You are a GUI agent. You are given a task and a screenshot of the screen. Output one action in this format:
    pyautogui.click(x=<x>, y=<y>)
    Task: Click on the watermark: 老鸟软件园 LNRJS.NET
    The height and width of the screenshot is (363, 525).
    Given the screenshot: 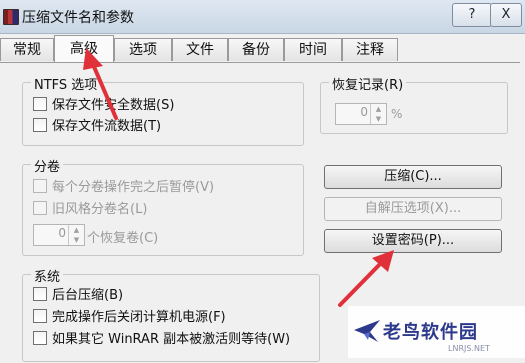 What is the action you would take?
    pyautogui.click(x=436, y=332)
    